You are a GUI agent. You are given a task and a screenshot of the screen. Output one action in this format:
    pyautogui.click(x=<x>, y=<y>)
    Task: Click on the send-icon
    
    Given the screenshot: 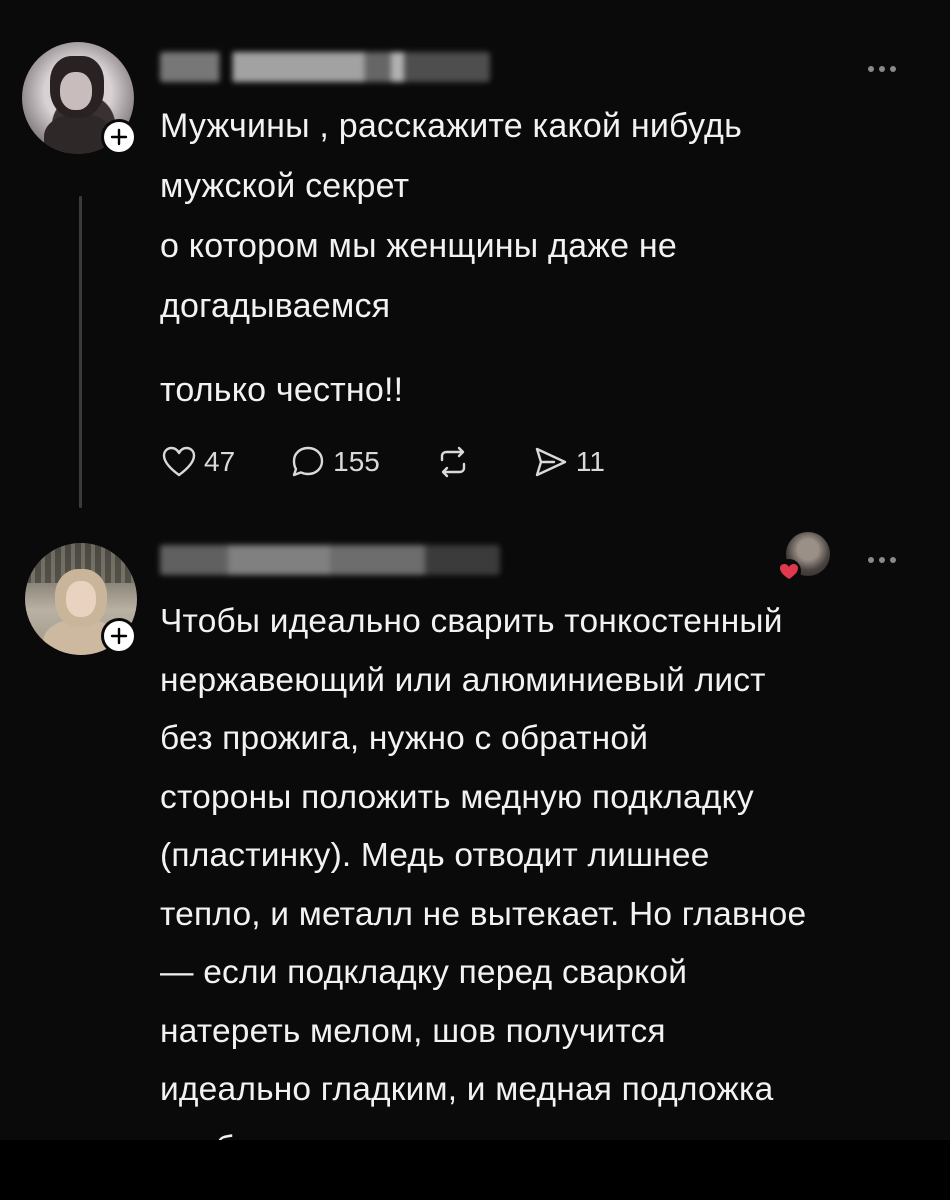 What is the action you would take?
    pyautogui.click(x=551, y=462)
    